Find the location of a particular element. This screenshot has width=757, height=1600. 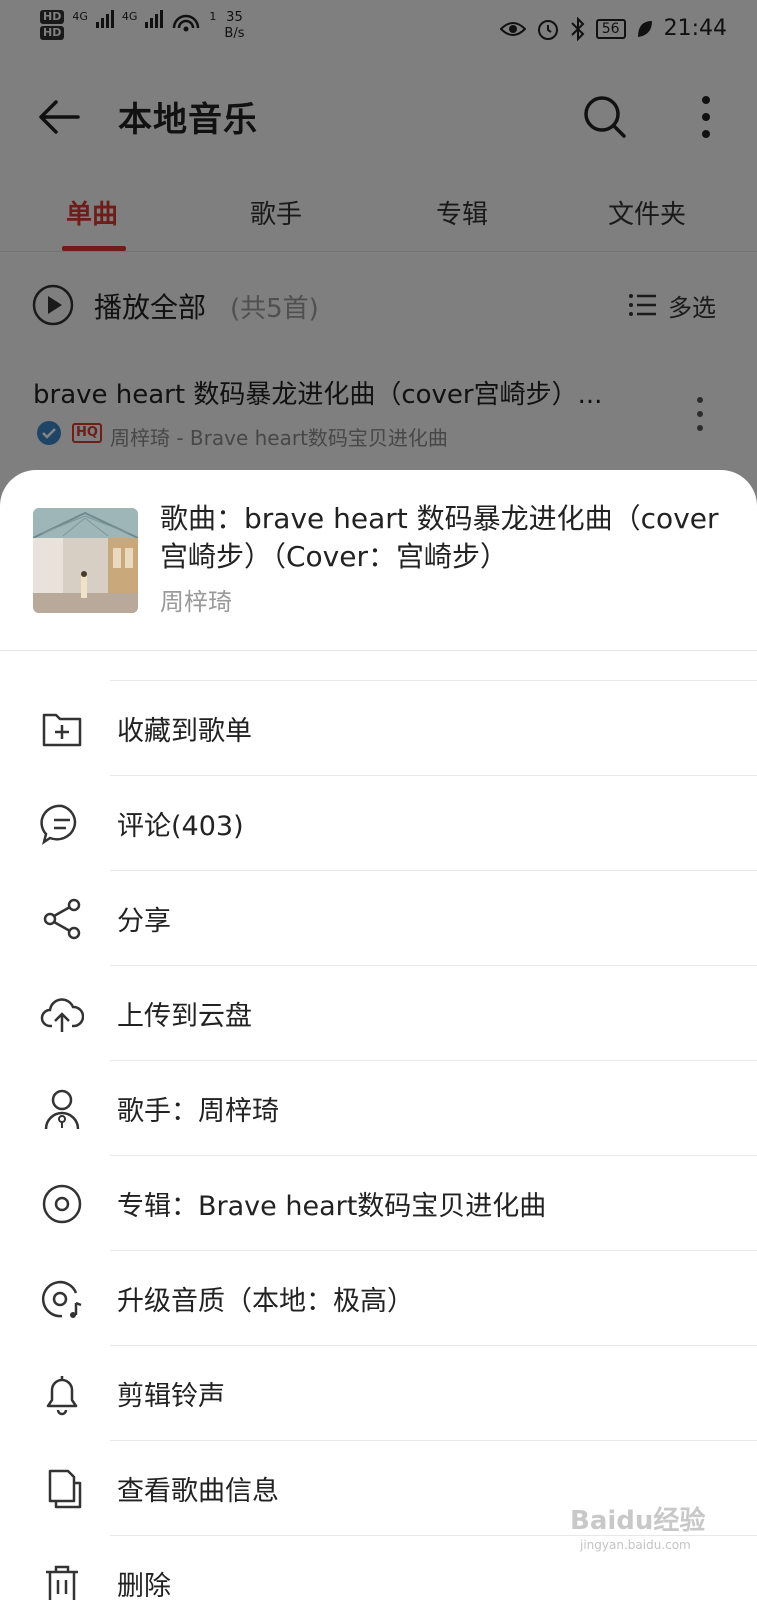

menu-label: 专辑：Brave heart数码宝贝进化曲 is located at coordinates (332, 1206).